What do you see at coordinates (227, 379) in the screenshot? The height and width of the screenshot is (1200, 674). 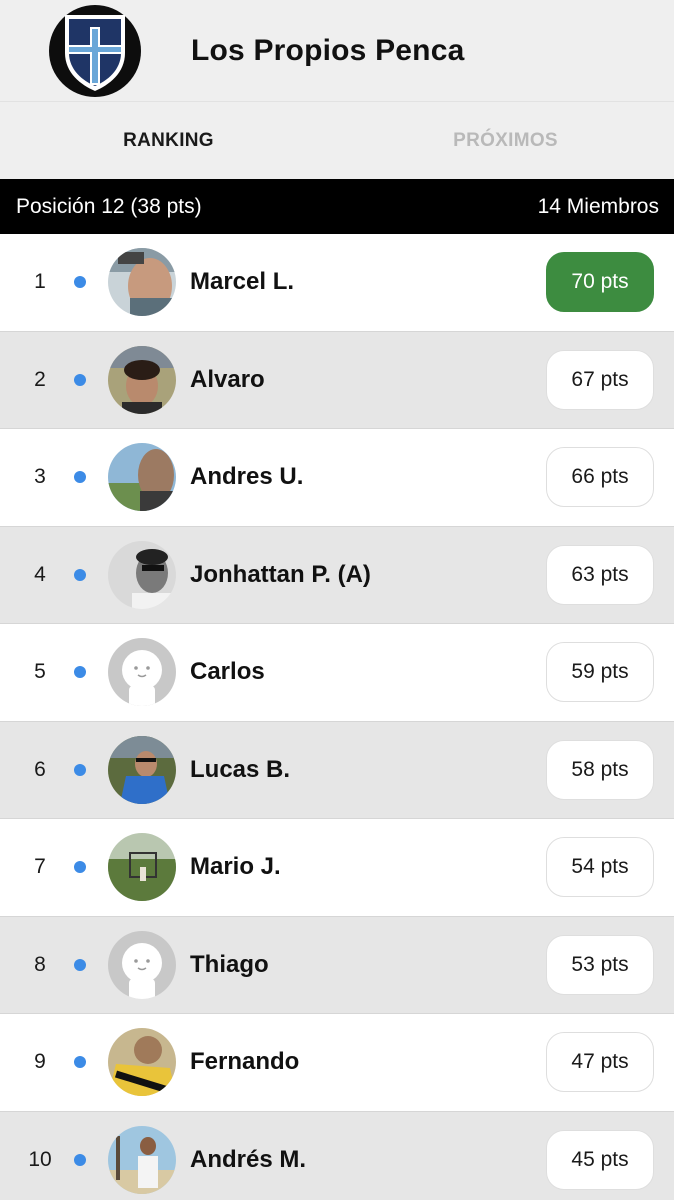 I see `player-name: Alvaro` at bounding box center [227, 379].